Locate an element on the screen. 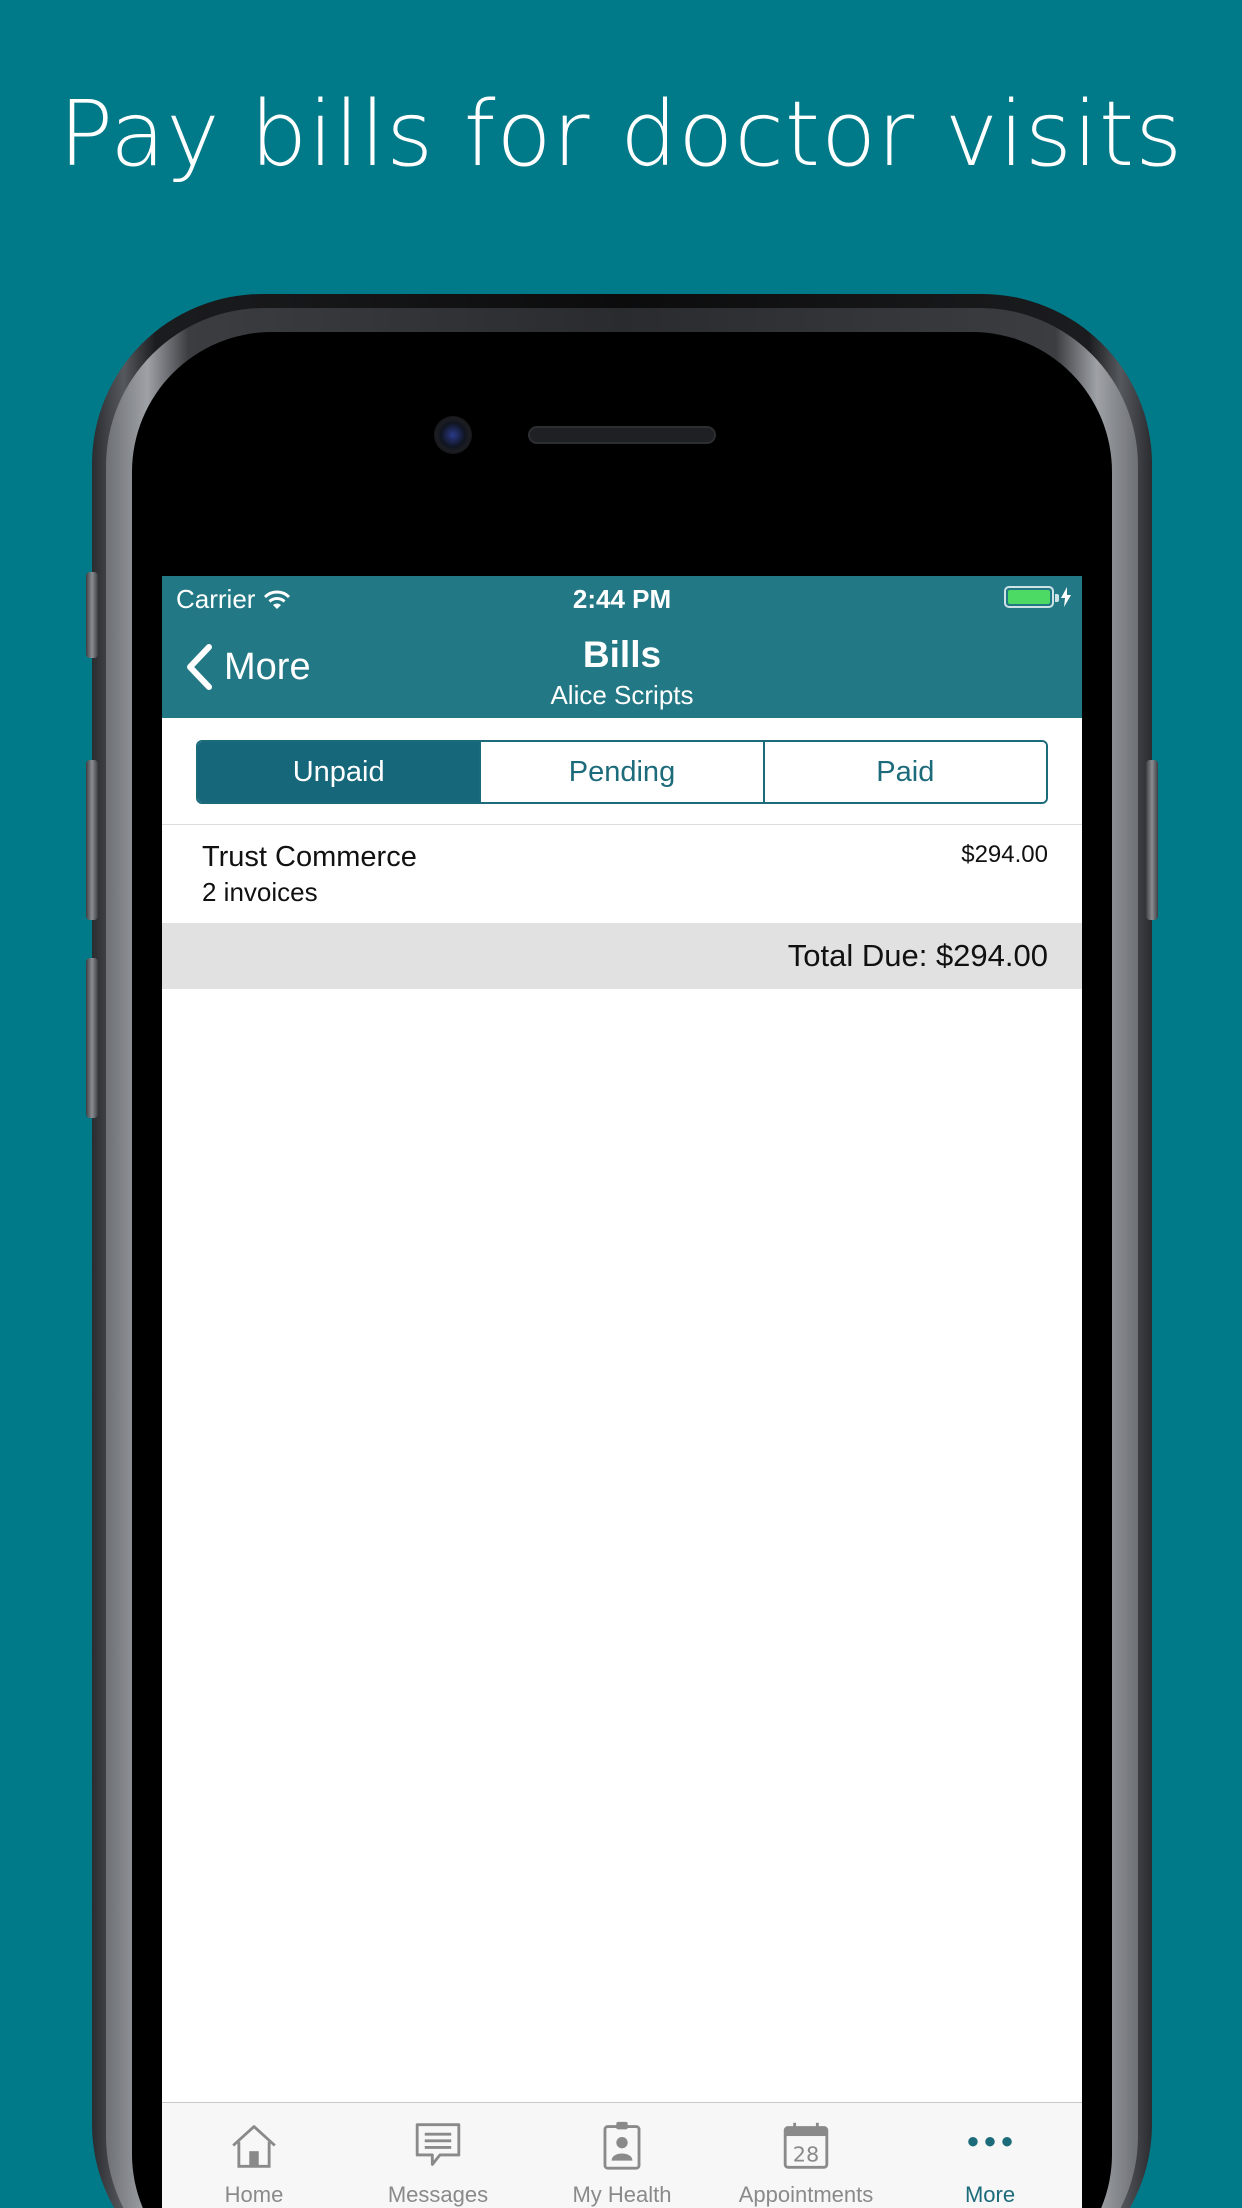  tab-appointments-label: Appointments is located at coordinates (806, 2194).